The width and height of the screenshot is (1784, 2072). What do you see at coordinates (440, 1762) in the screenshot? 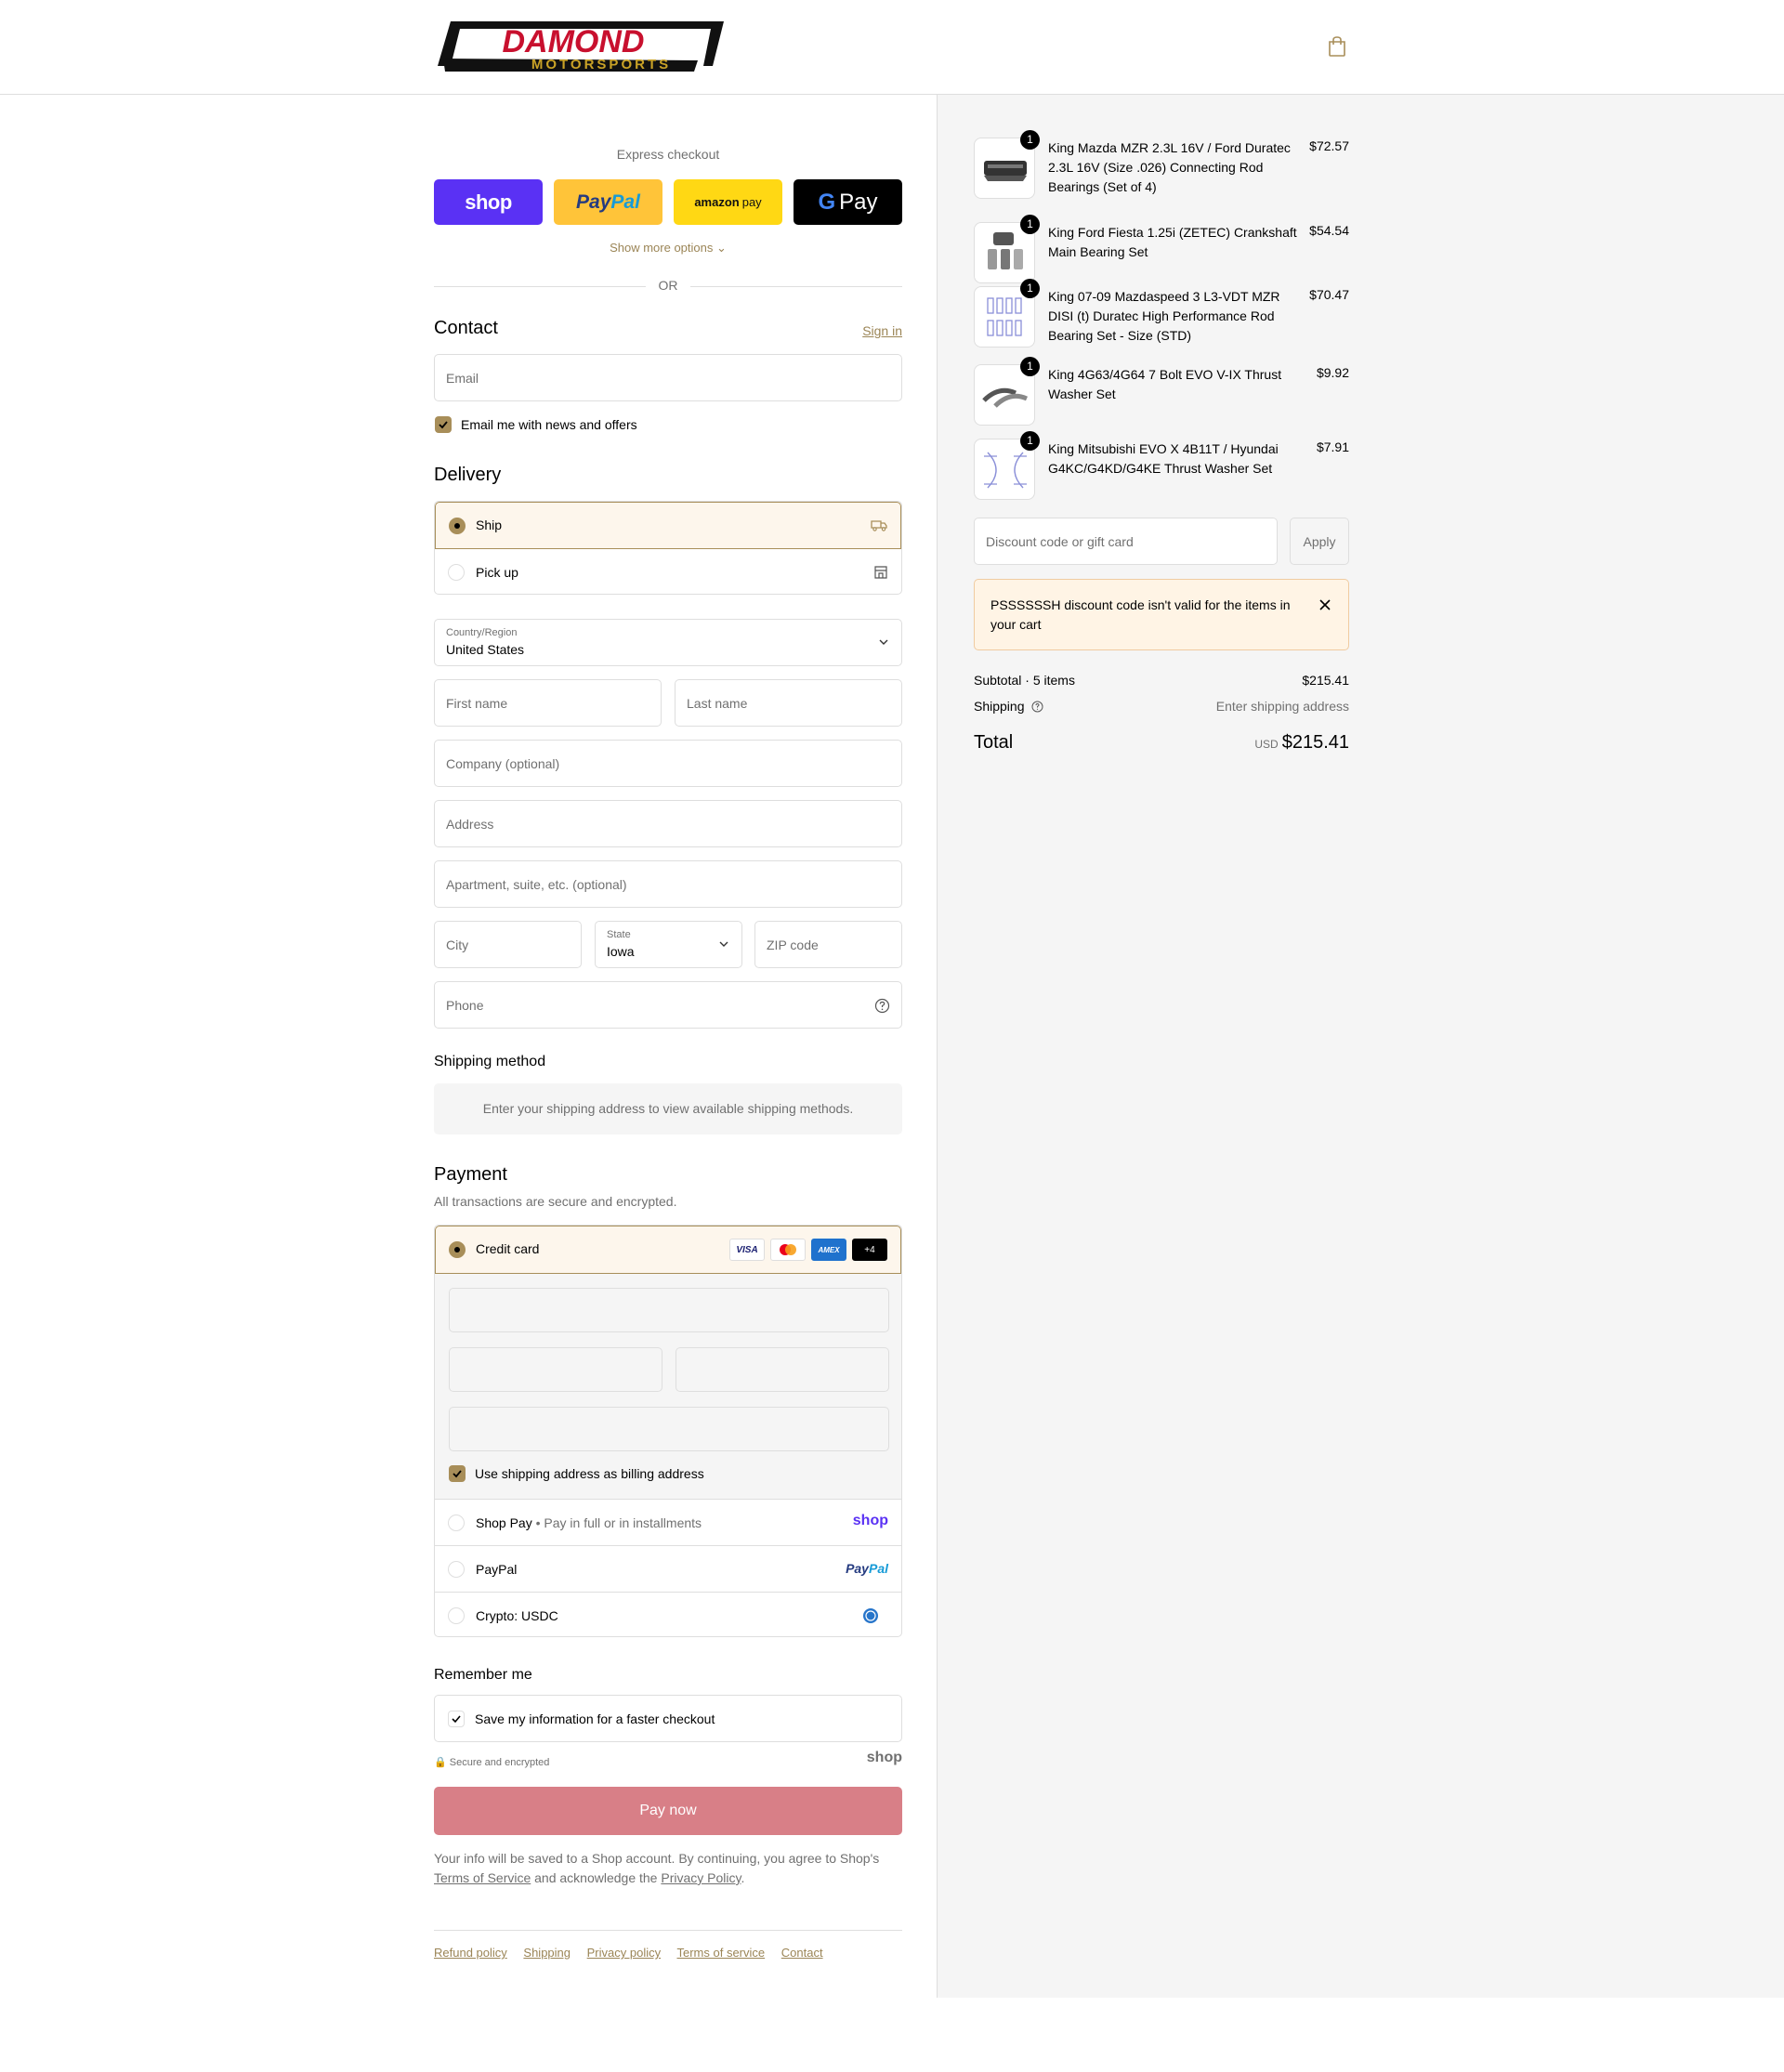
I see `lock-icon: 🔒` at bounding box center [440, 1762].